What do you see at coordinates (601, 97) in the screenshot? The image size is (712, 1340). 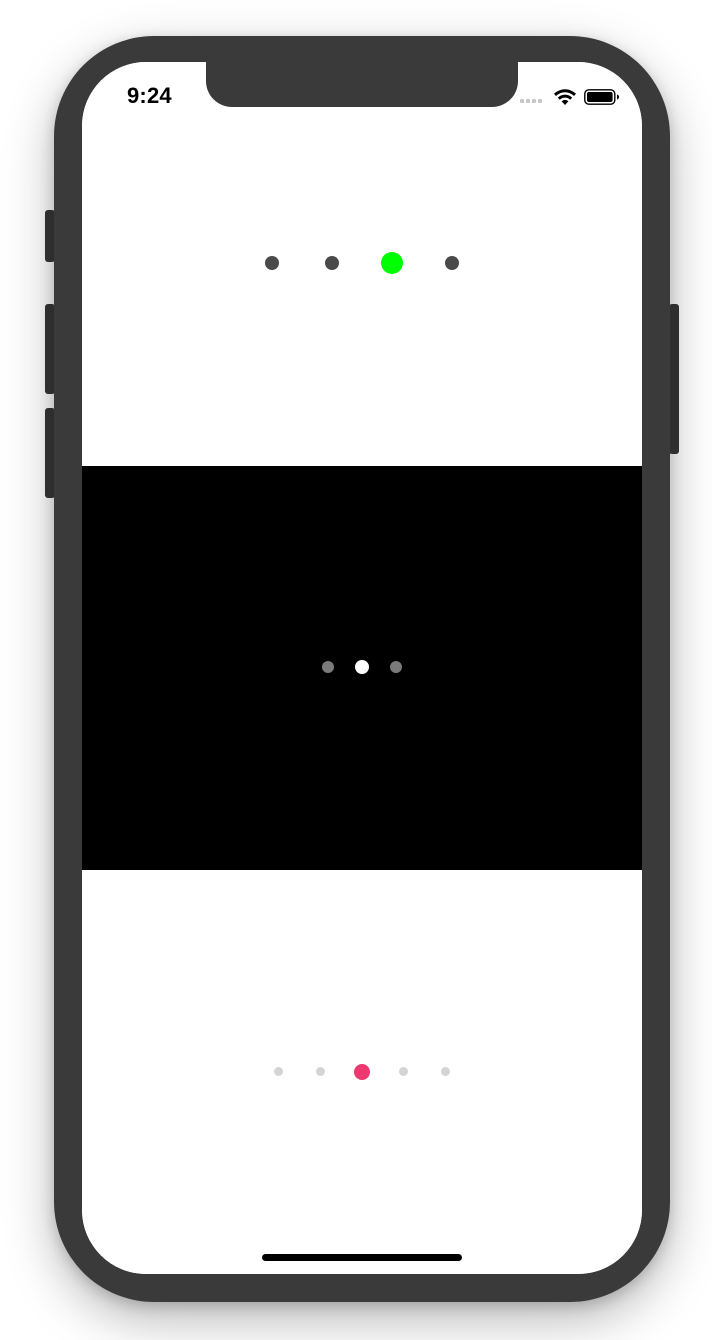 I see `battery-icon` at bounding box center [601, 97].